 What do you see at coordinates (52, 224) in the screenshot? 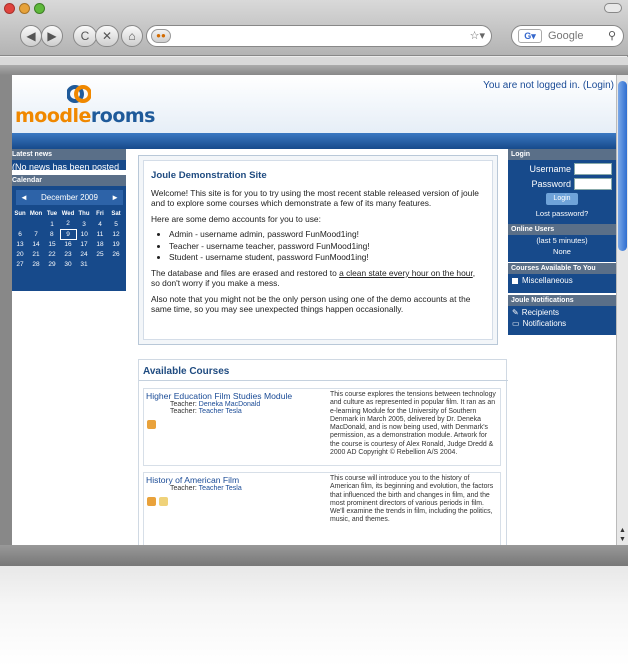
I see `calendar-day: 1` at bounding box center [52, 224].